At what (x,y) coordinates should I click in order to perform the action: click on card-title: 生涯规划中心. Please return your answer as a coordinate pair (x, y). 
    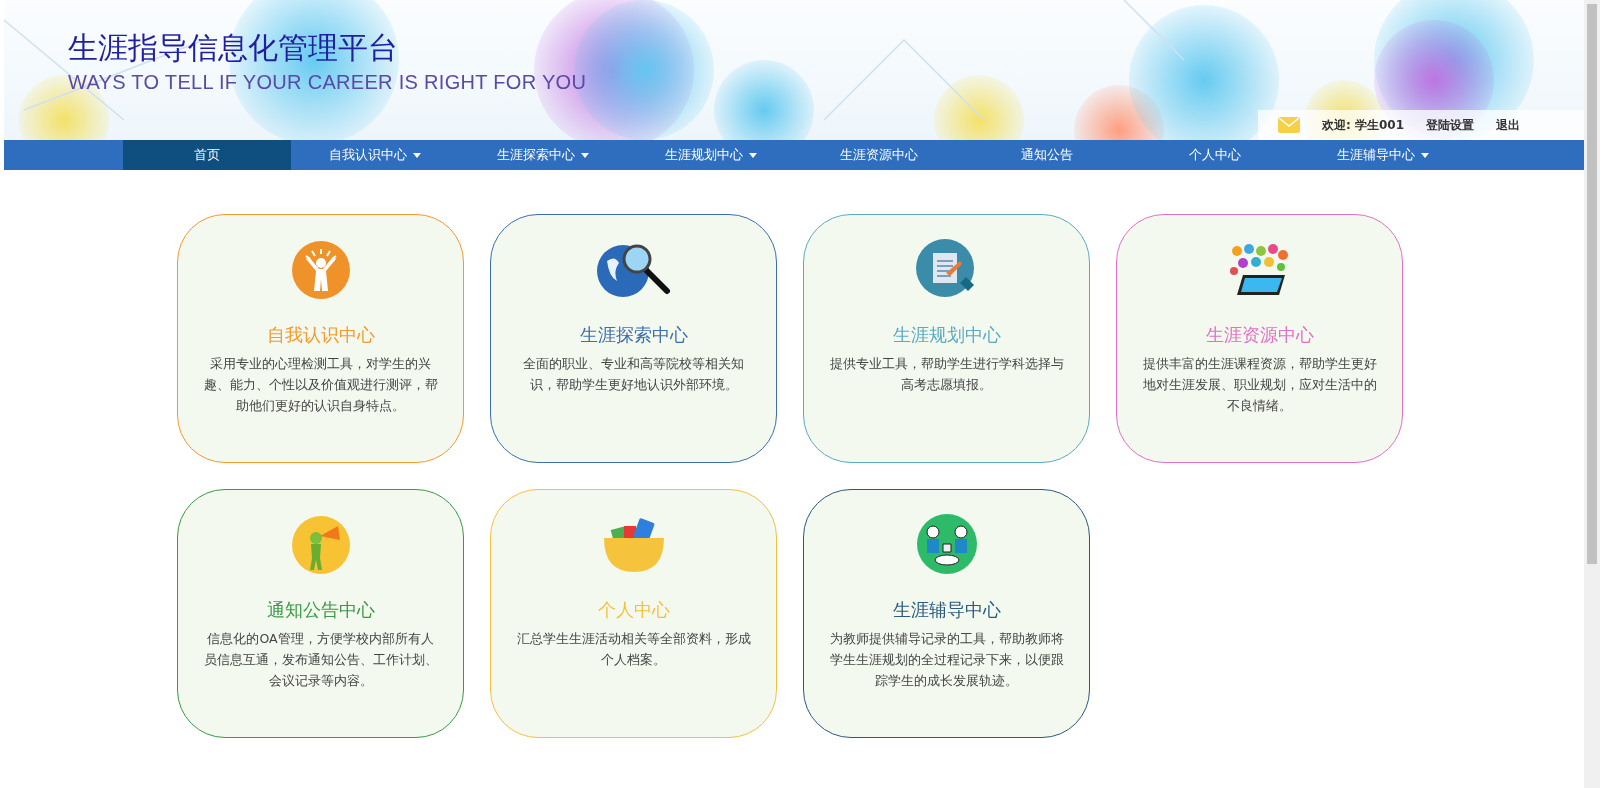
    Looking at the image, I should click on (946, 335).